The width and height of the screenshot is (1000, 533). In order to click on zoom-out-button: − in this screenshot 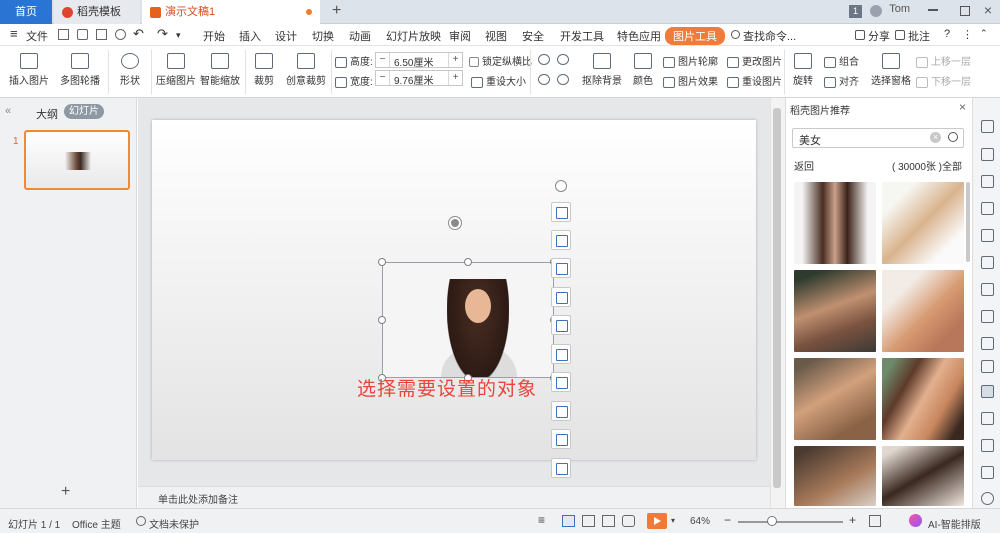, I will do `click(727, 520)`.